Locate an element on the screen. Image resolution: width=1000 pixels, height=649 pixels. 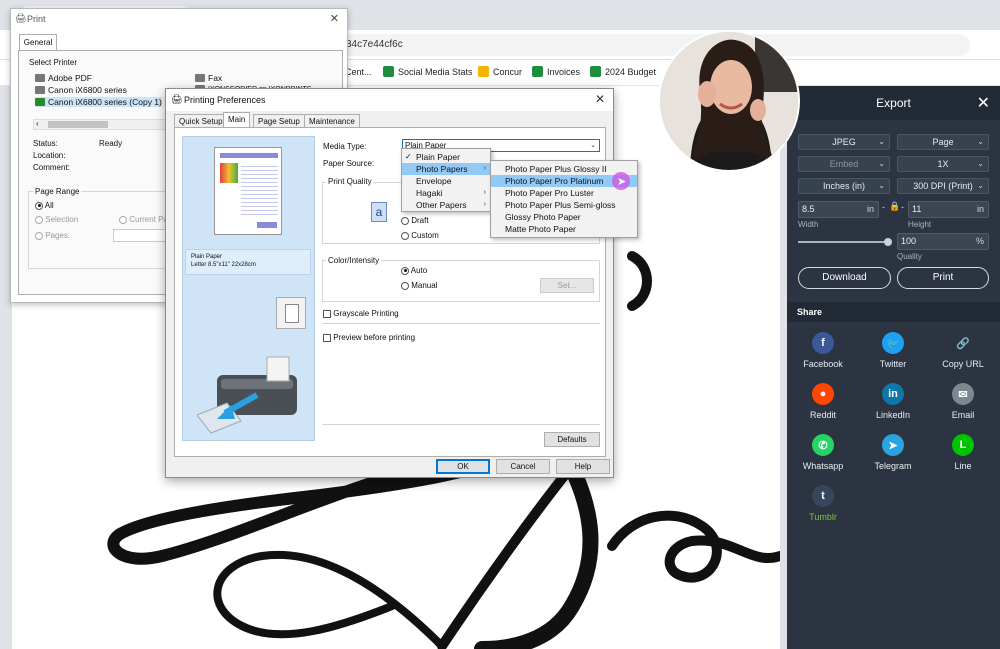
lock-aspect-icon: 🔒 is located at coordinates (894, 206).